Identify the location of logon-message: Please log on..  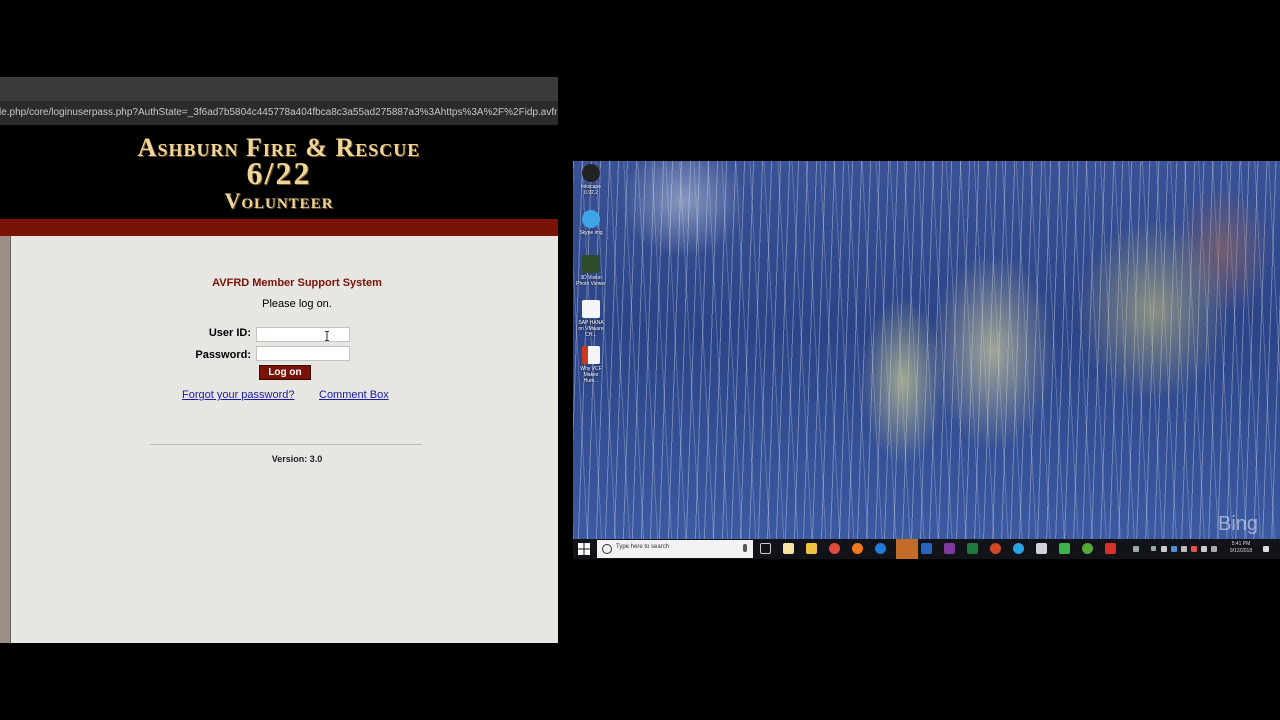
(297, 304).